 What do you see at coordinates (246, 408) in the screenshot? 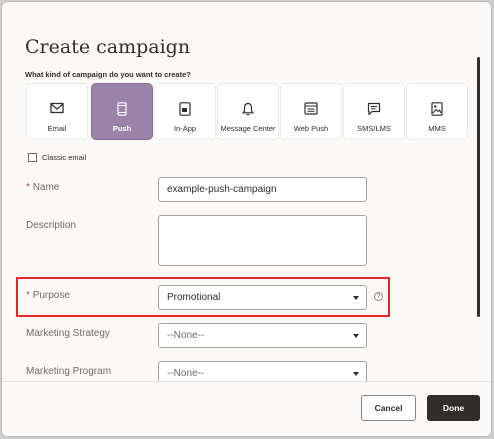
I see `dialog-footer: Cancel Done` at bounding box center [246, 408].